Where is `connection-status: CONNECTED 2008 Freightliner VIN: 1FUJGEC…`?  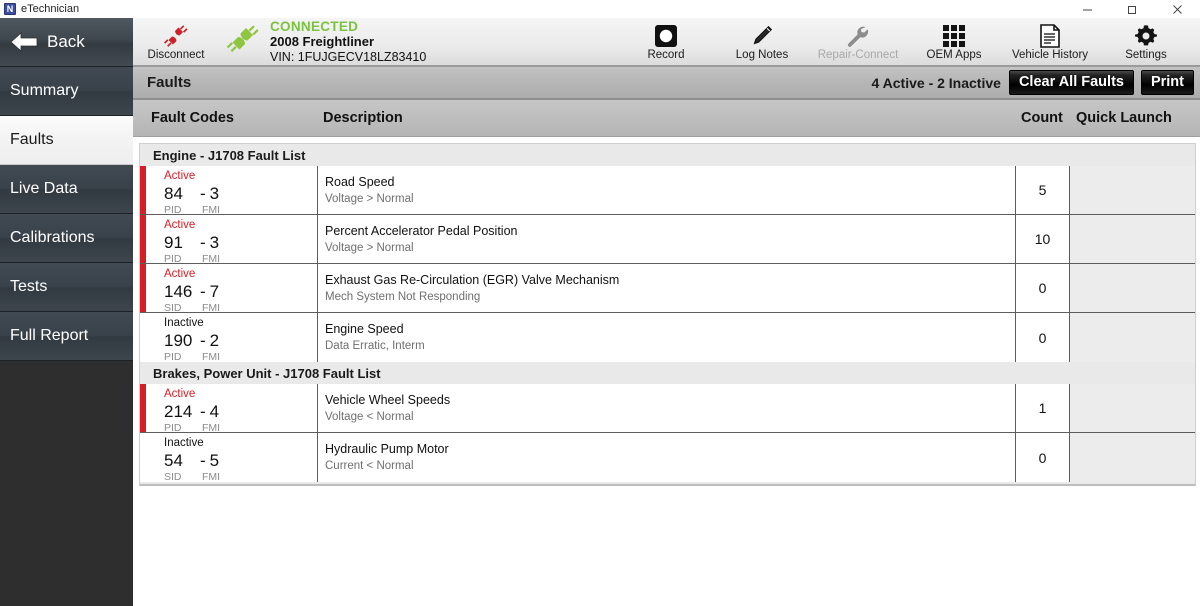
connection-status: CONNECTED 2008 Freightliner VIN: 1FUJGEC… is located at coordinates (322, 41).